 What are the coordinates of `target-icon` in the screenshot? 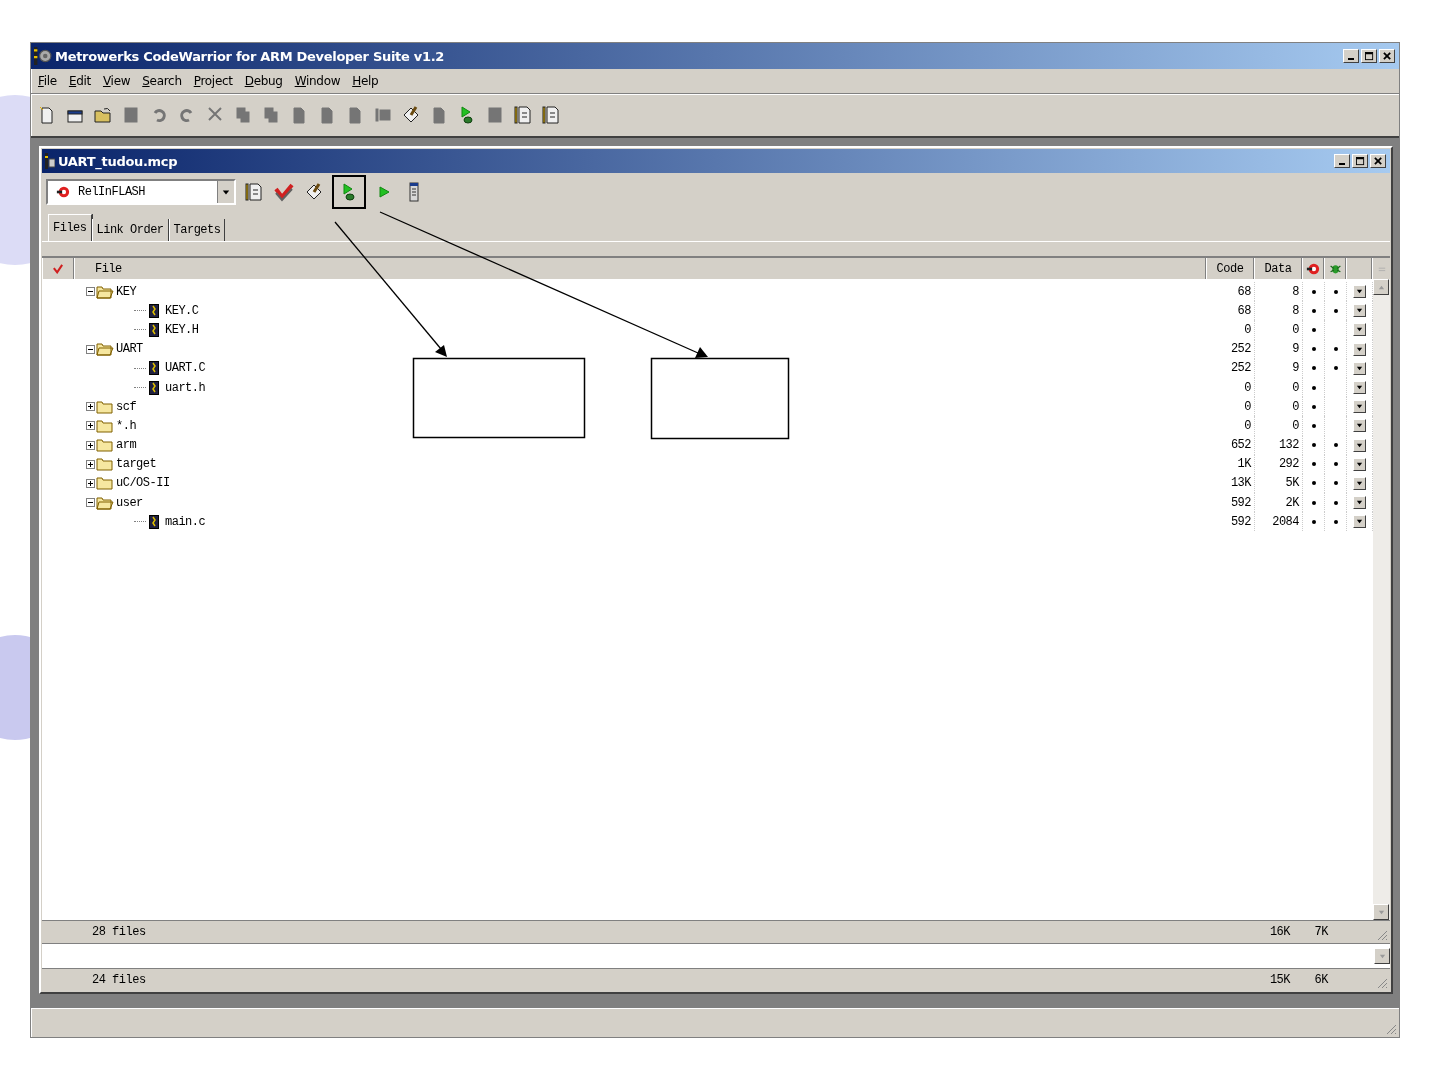 It's located at (1313, 268).